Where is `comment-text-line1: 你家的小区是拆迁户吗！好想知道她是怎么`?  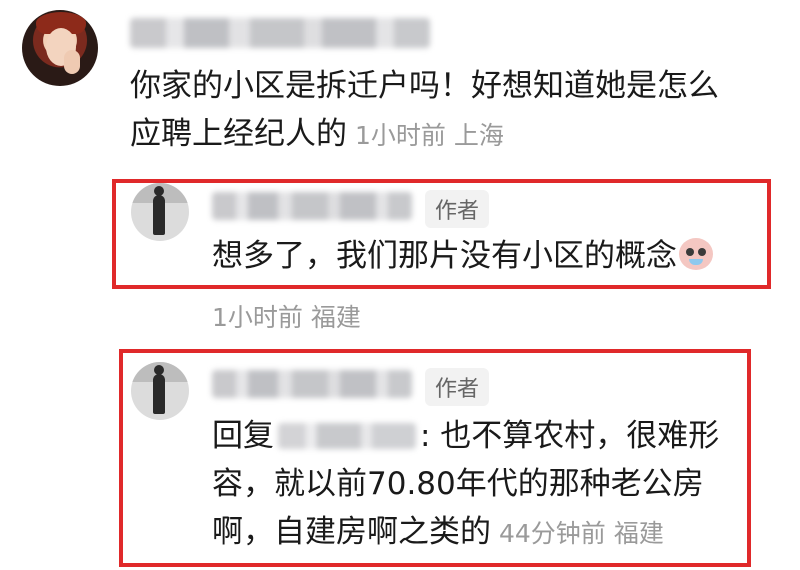
comment-text-line1: 你家的小区是拆迁户吗！好想知道她是怎么 is located at coordinates (424, 86).